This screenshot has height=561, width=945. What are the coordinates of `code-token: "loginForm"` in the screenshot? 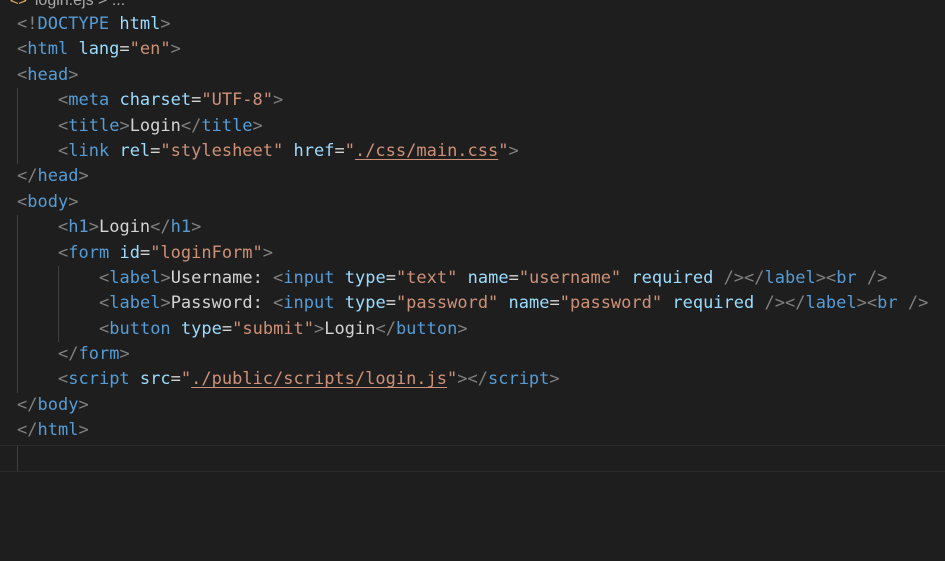 It's located at (206, 252).